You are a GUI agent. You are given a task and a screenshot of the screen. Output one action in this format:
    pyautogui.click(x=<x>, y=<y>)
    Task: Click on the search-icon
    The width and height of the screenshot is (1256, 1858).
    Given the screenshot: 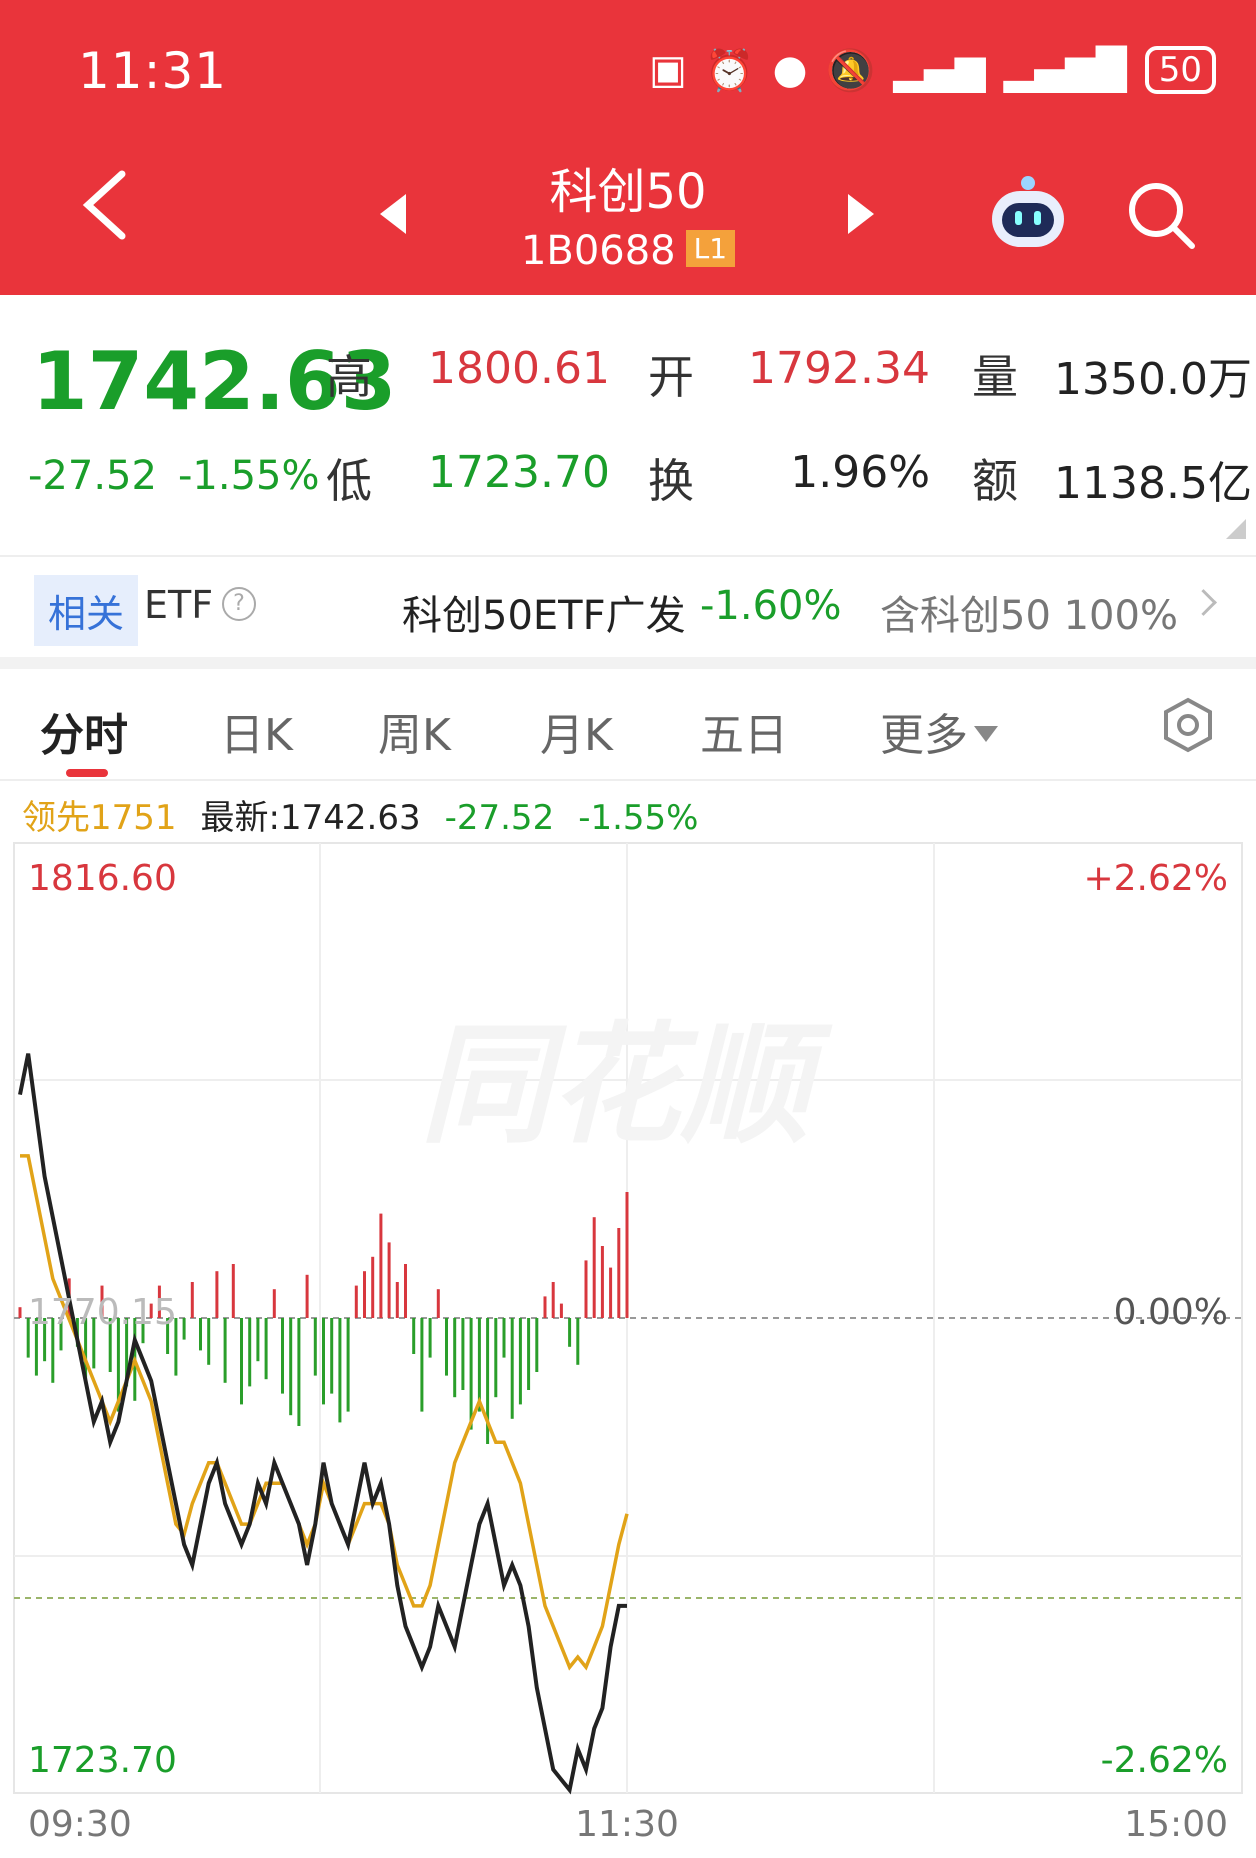 What is the action you would take?
    pyautogui.click(x=1162, y=216)
    